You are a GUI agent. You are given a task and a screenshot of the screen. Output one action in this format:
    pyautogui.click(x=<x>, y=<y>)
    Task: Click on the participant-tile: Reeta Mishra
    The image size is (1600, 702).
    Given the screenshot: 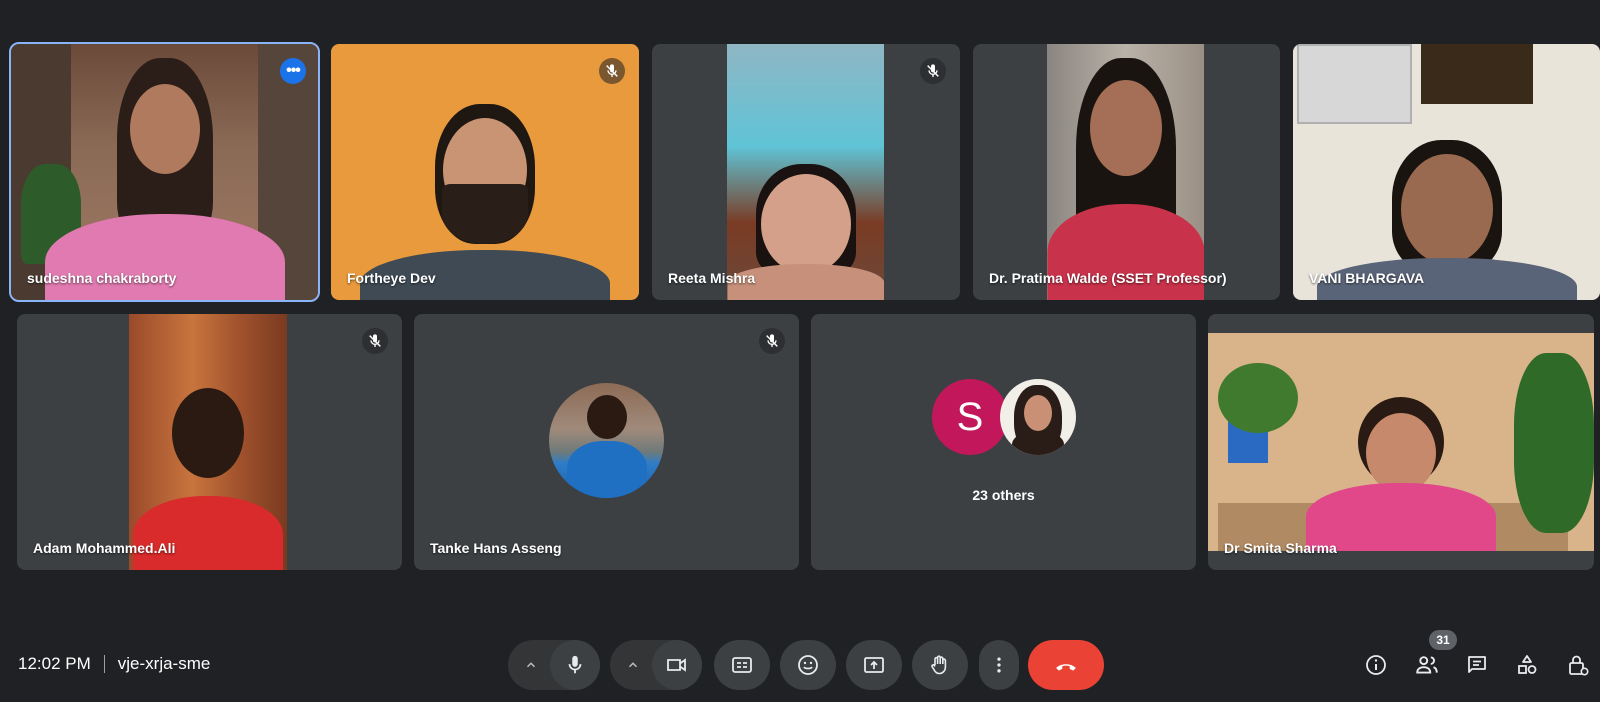 What is the action you would take?
    pyautogui.click(x=806, y=172)
    